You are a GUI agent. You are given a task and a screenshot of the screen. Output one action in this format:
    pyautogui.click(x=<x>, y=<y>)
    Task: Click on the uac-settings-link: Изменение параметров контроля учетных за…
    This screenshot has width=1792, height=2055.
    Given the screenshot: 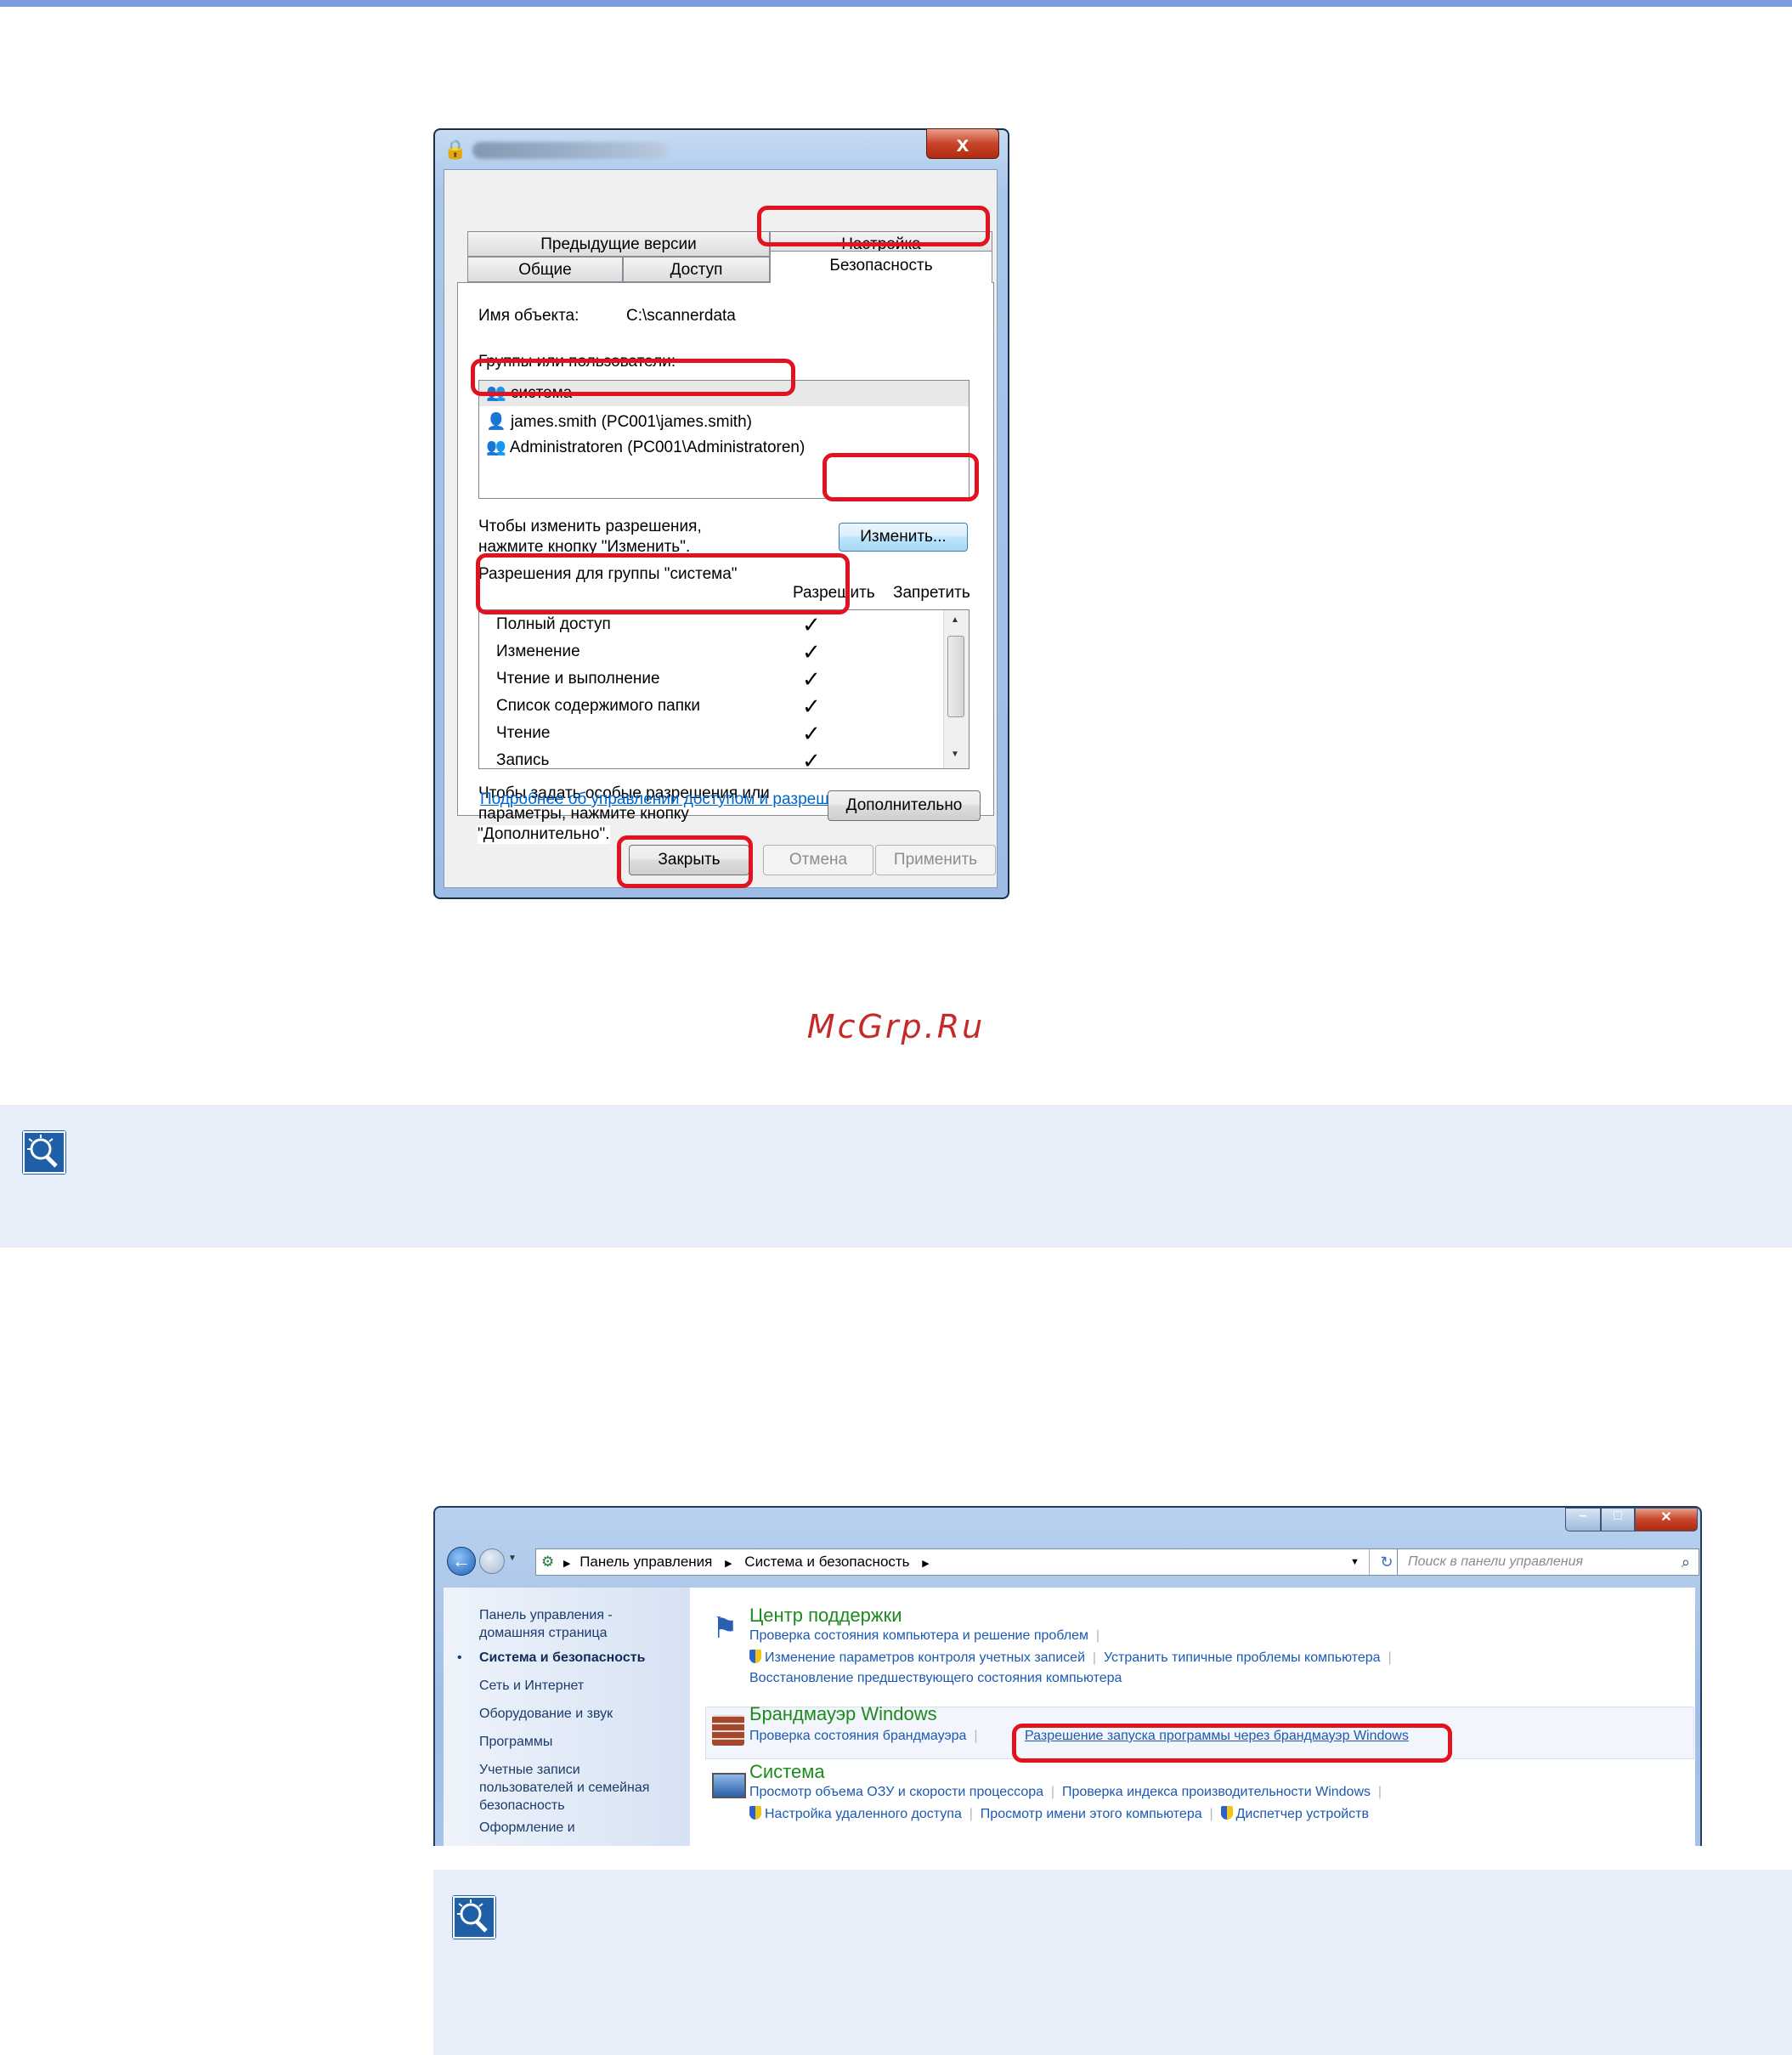 What is the action you would take?
    pyautogui.click(x=925, y=1657)
    